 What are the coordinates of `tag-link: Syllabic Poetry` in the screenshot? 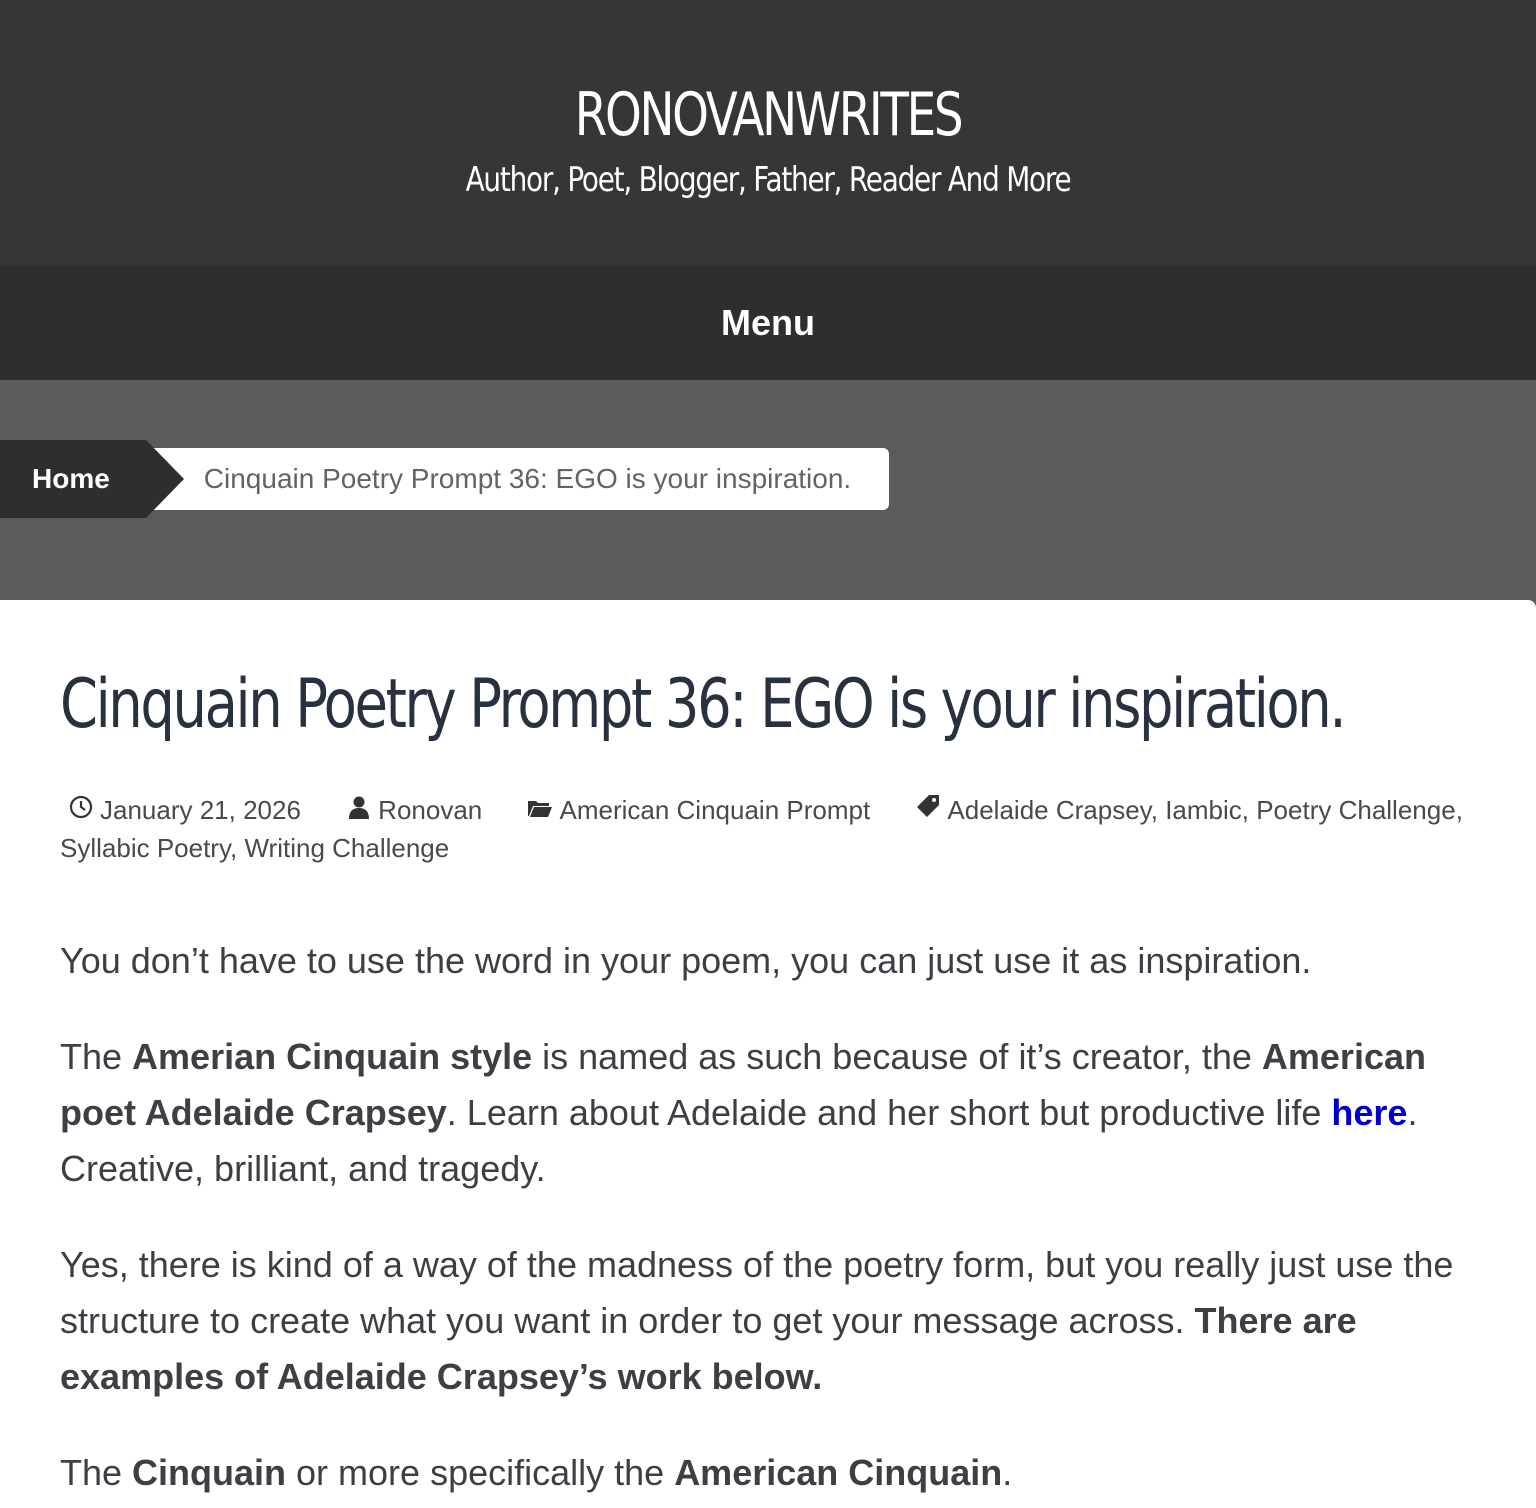 It's located at (145, 848).